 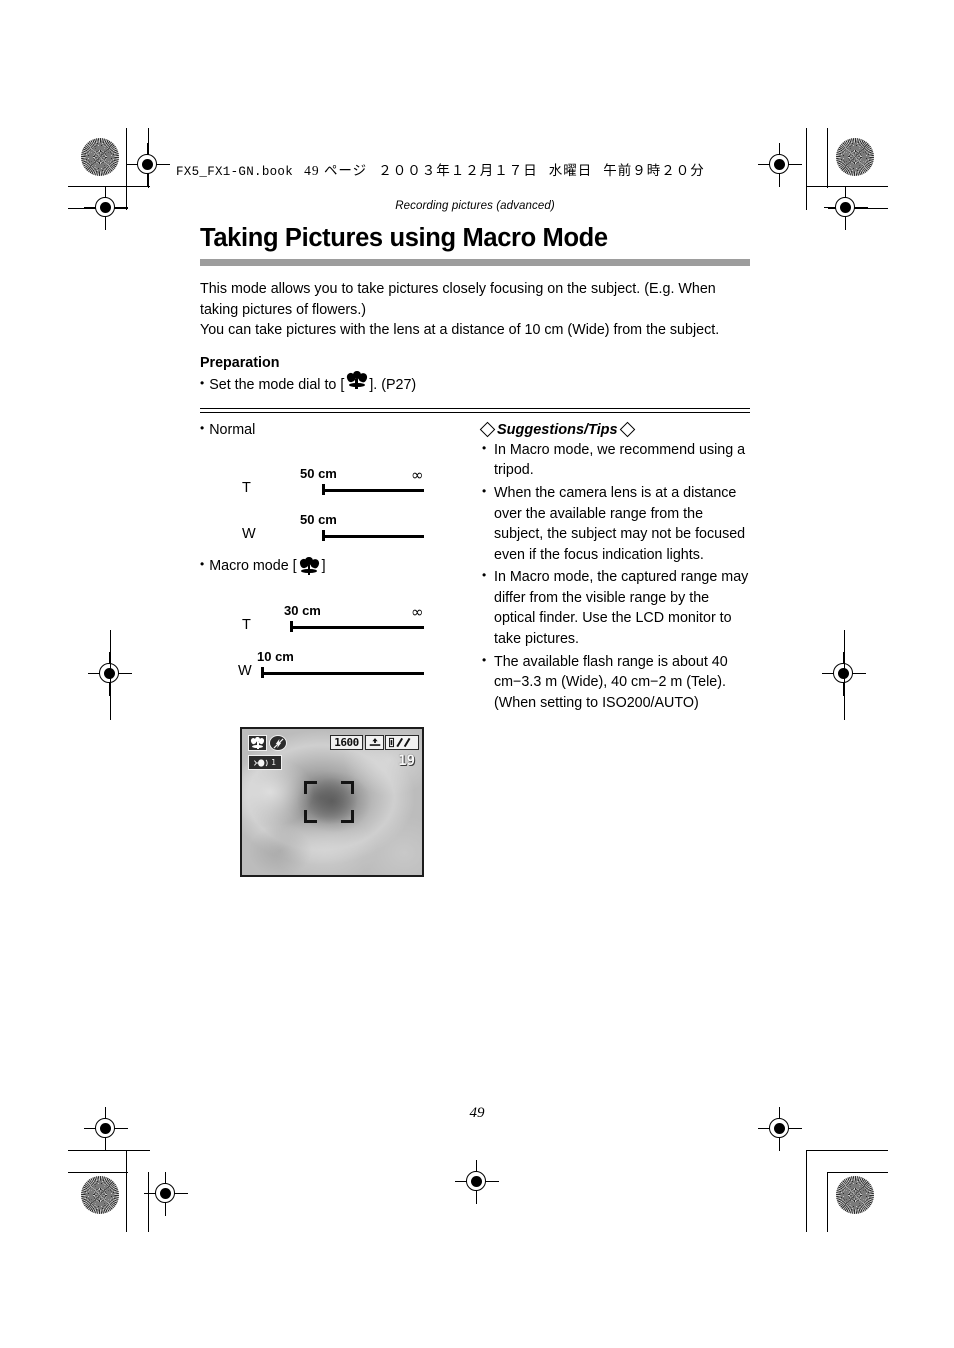 I want to click on macro-distance-scales: T 30 cm ∞ W 10 cm, so click(x=341, y=637).